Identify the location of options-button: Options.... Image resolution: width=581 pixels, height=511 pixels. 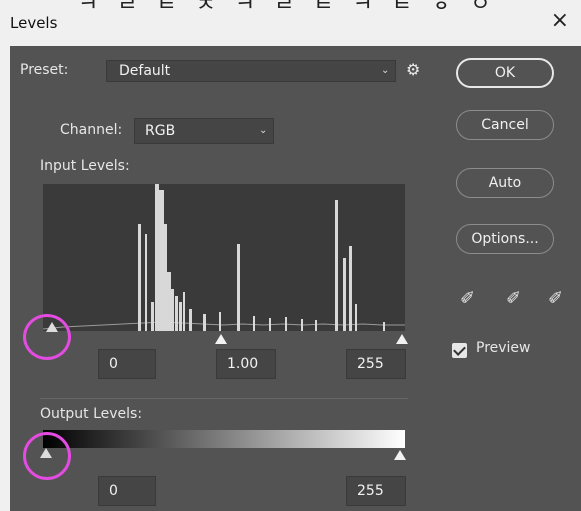
(505, 239).